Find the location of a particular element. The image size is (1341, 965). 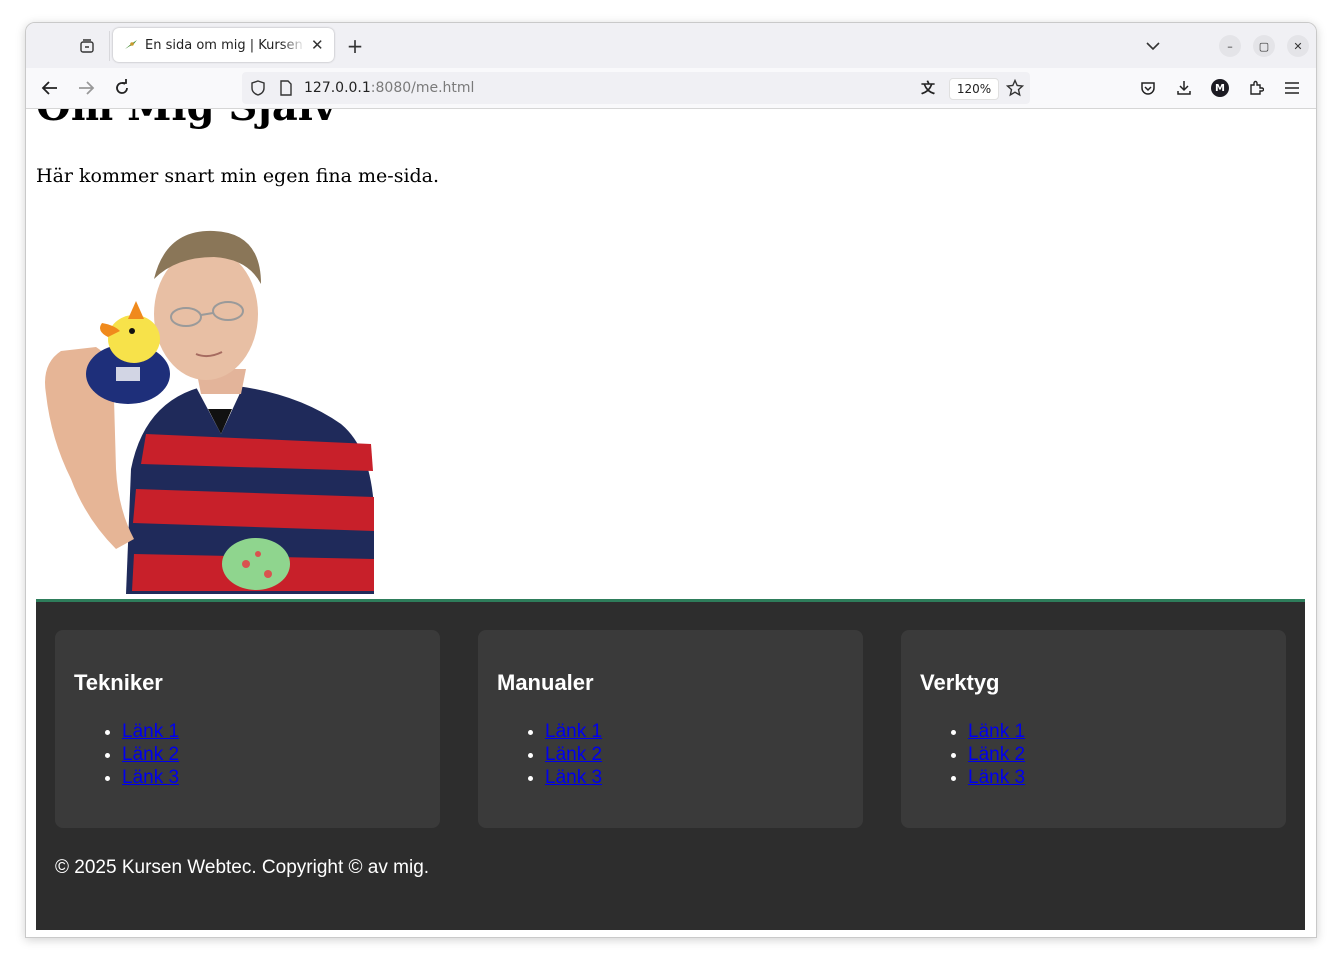

footer-column-manualer: Manualer Länk 1 Länk 2 Länk 3 is located at coordinates (670, 729).